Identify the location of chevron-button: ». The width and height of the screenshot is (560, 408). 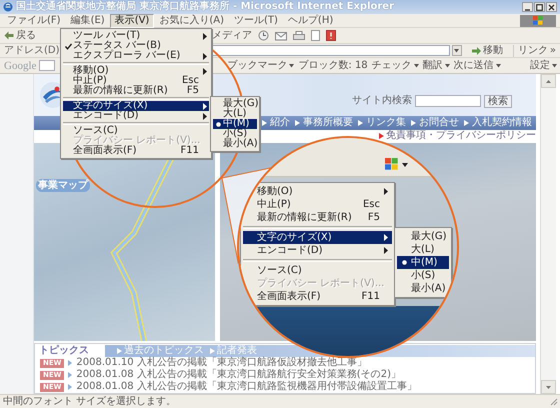
(553, 50).